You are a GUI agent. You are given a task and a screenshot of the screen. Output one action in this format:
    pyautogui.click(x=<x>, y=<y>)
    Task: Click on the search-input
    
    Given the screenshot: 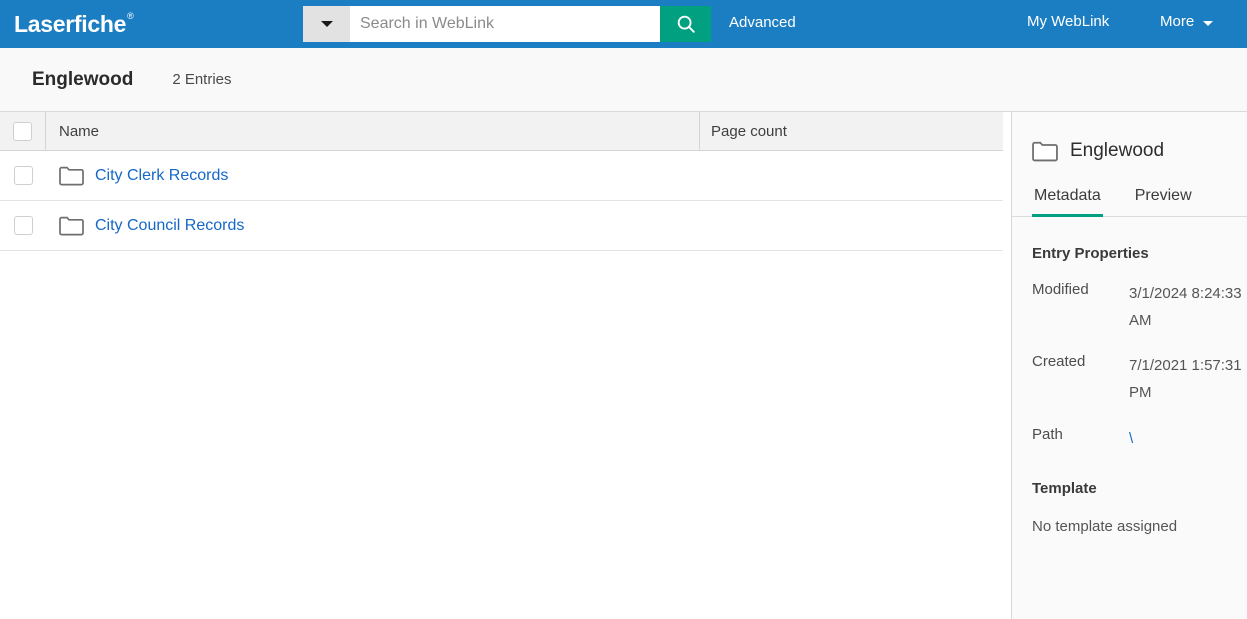 What is the action you would take?
    pyautogui.click(x=505, y=24)
    